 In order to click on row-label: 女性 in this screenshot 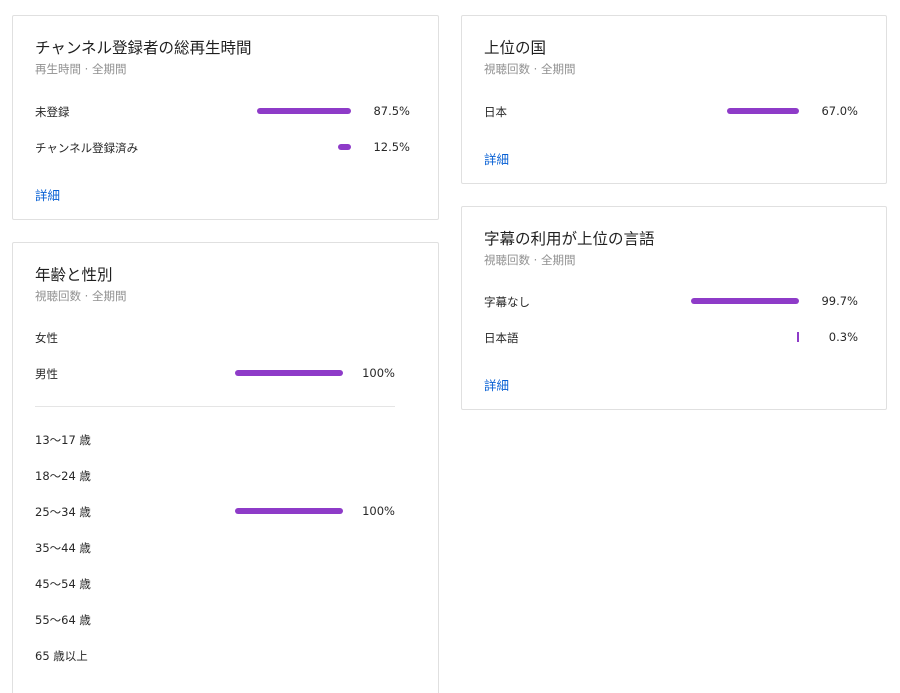, I will do `click(46, 338)`.